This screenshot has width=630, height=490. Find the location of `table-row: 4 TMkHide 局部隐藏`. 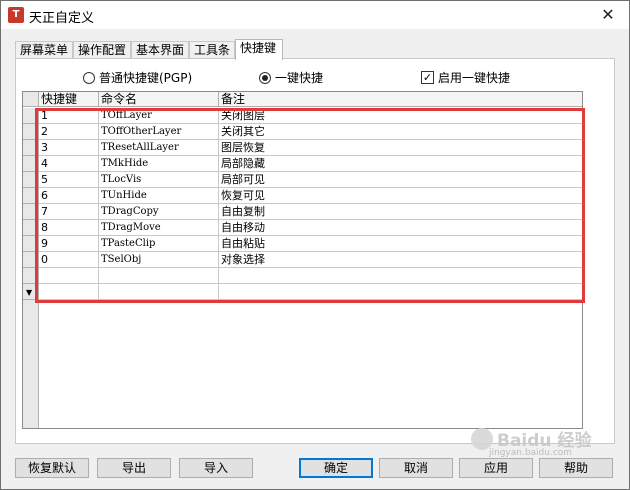

table-row: 4 TMkHide 局部隐藏 is located at coordinates (302, 164).